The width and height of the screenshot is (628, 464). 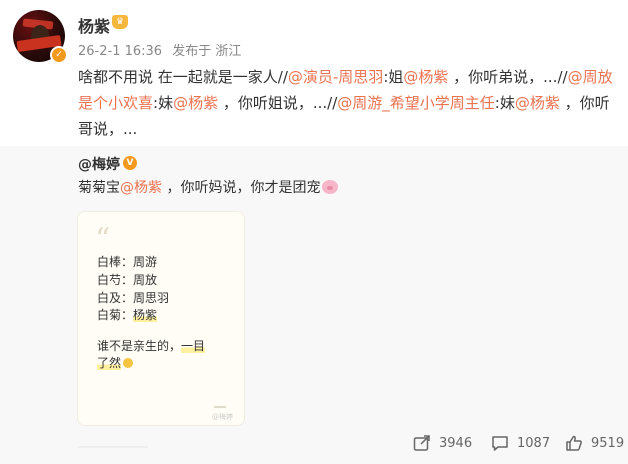 I want to click on quoted-text-suffix: ，你听妈说，你才是团宠, so click(x=241, y=188).